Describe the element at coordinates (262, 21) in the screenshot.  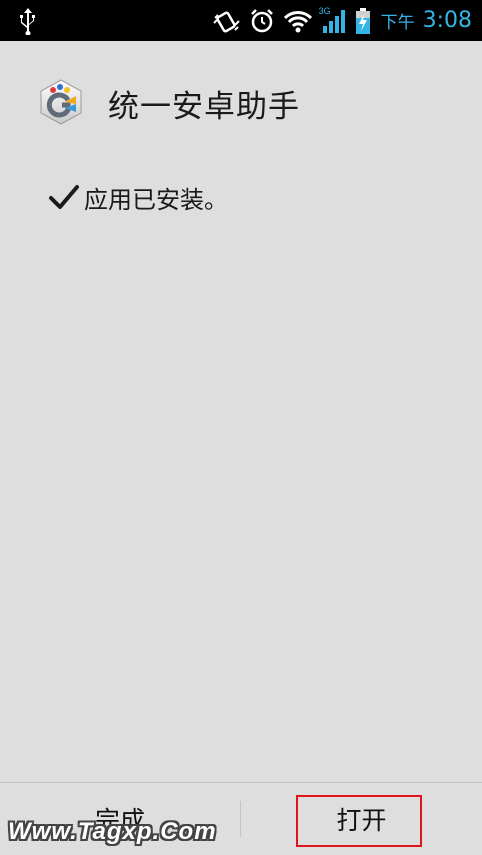
I see `alarm-icon` at that location.